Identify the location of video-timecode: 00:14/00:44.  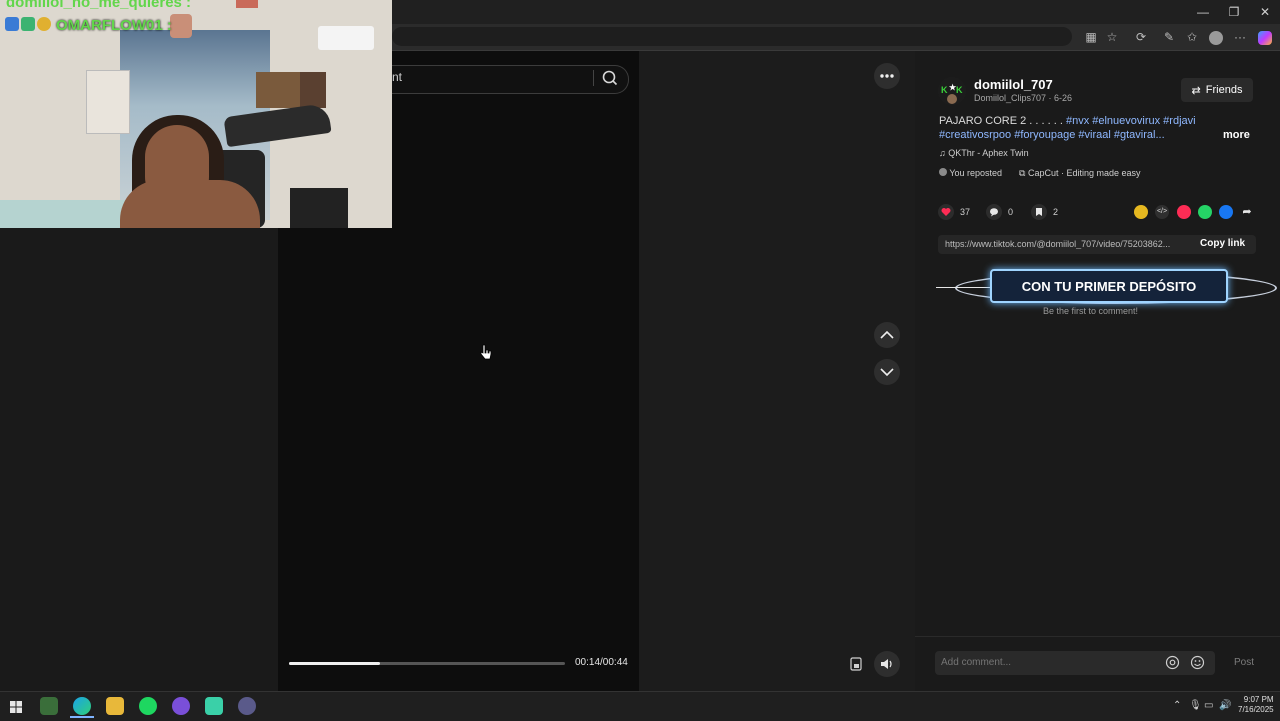
(601, 662).